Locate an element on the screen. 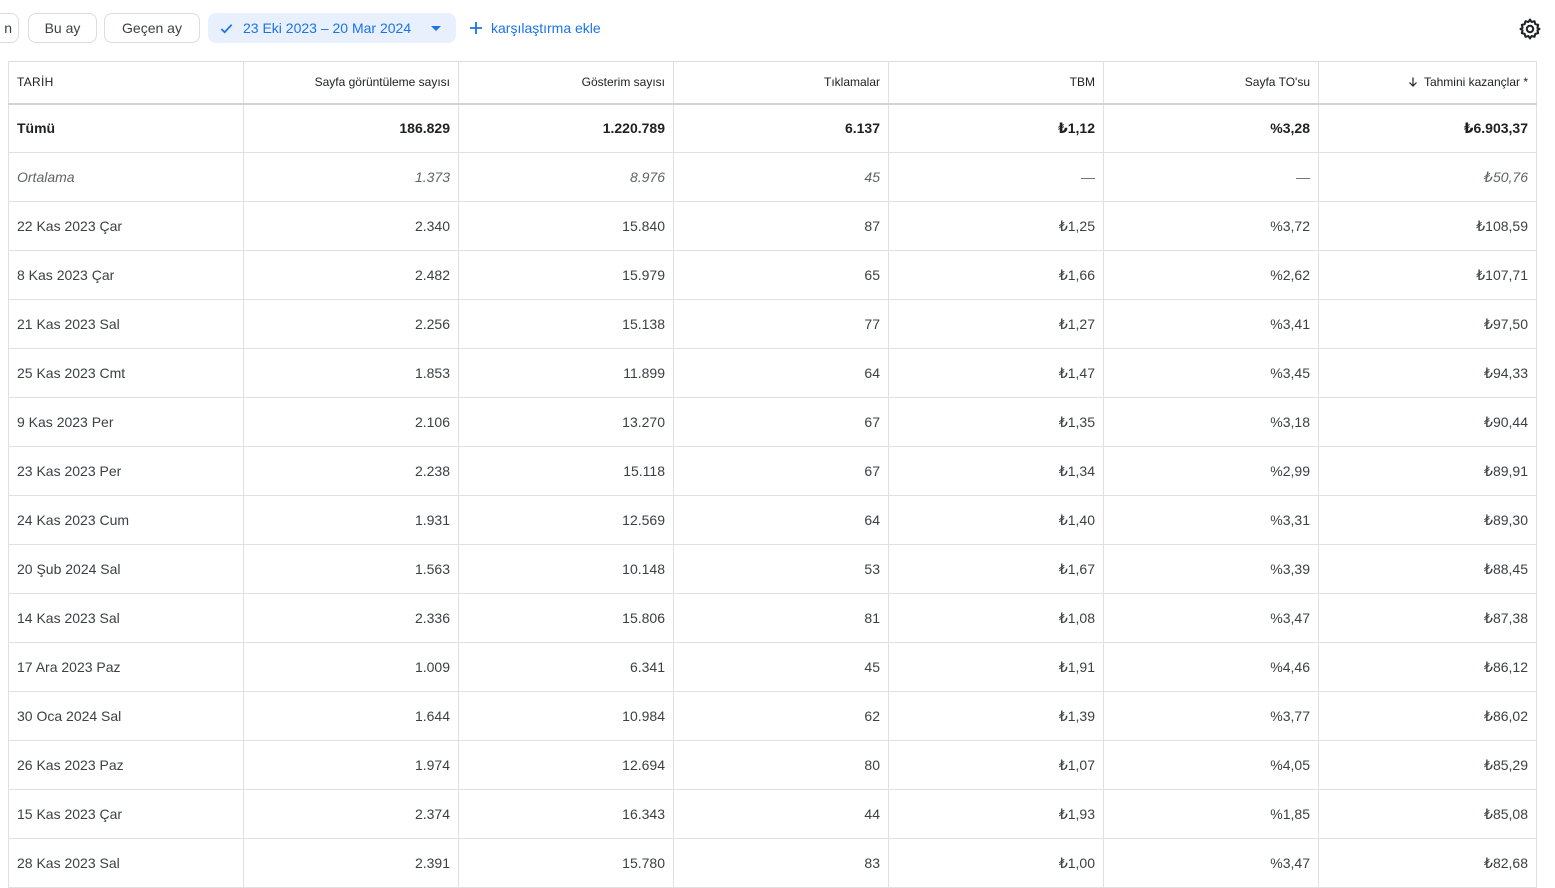 This screenshot has height=888, width=1555. cell-earnings: ₺90,44 is located at coordinates (1427, 422).